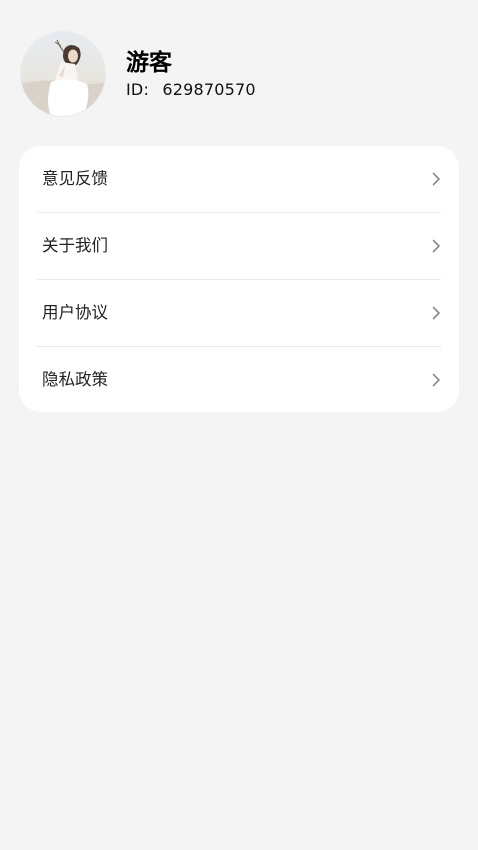  What do you see at coordinates (75, 312) in the screenshot?
I see `menu-item-label: 用户协议` at bounding box center [75, 312].